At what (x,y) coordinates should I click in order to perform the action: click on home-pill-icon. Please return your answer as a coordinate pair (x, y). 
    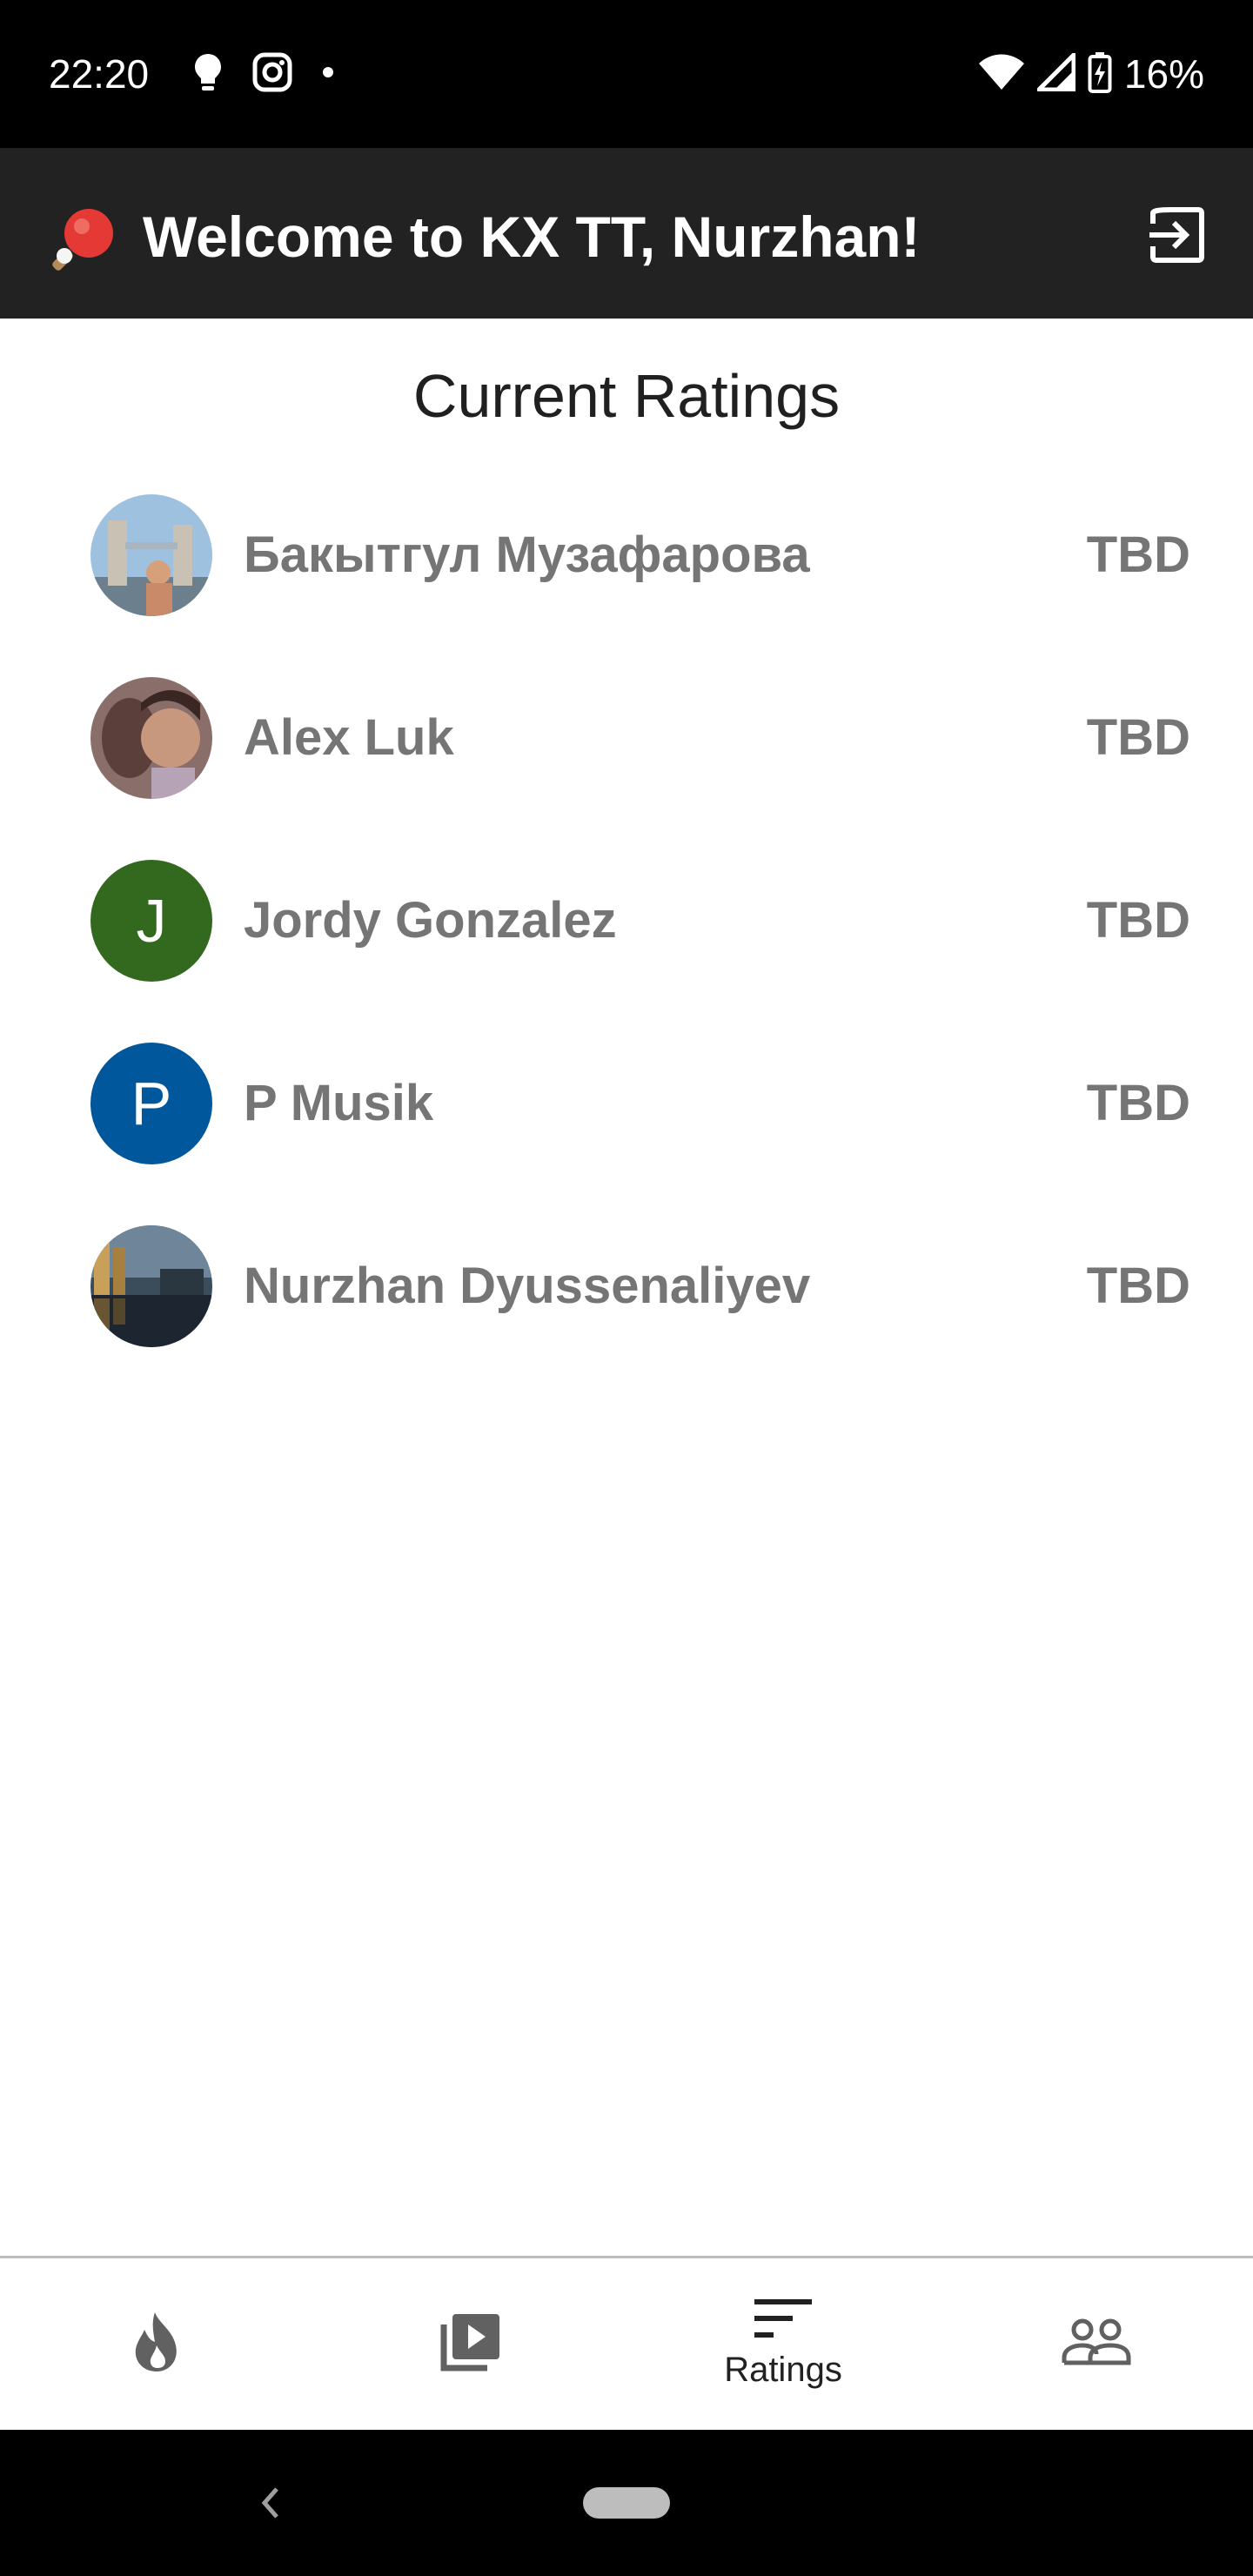
    Looking at the image, I should click on (626, 2503).